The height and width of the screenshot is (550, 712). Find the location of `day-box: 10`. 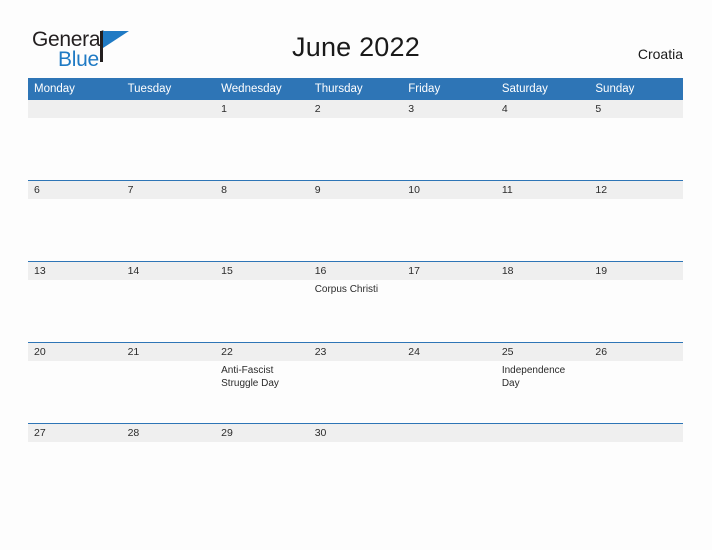

day-box: 10 is located at coordinates (449, 221).